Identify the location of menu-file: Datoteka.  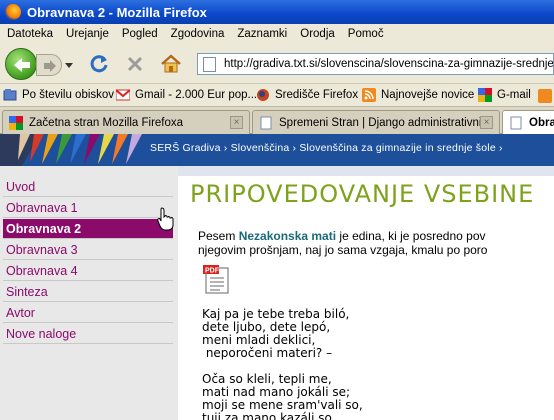
(30, 34).